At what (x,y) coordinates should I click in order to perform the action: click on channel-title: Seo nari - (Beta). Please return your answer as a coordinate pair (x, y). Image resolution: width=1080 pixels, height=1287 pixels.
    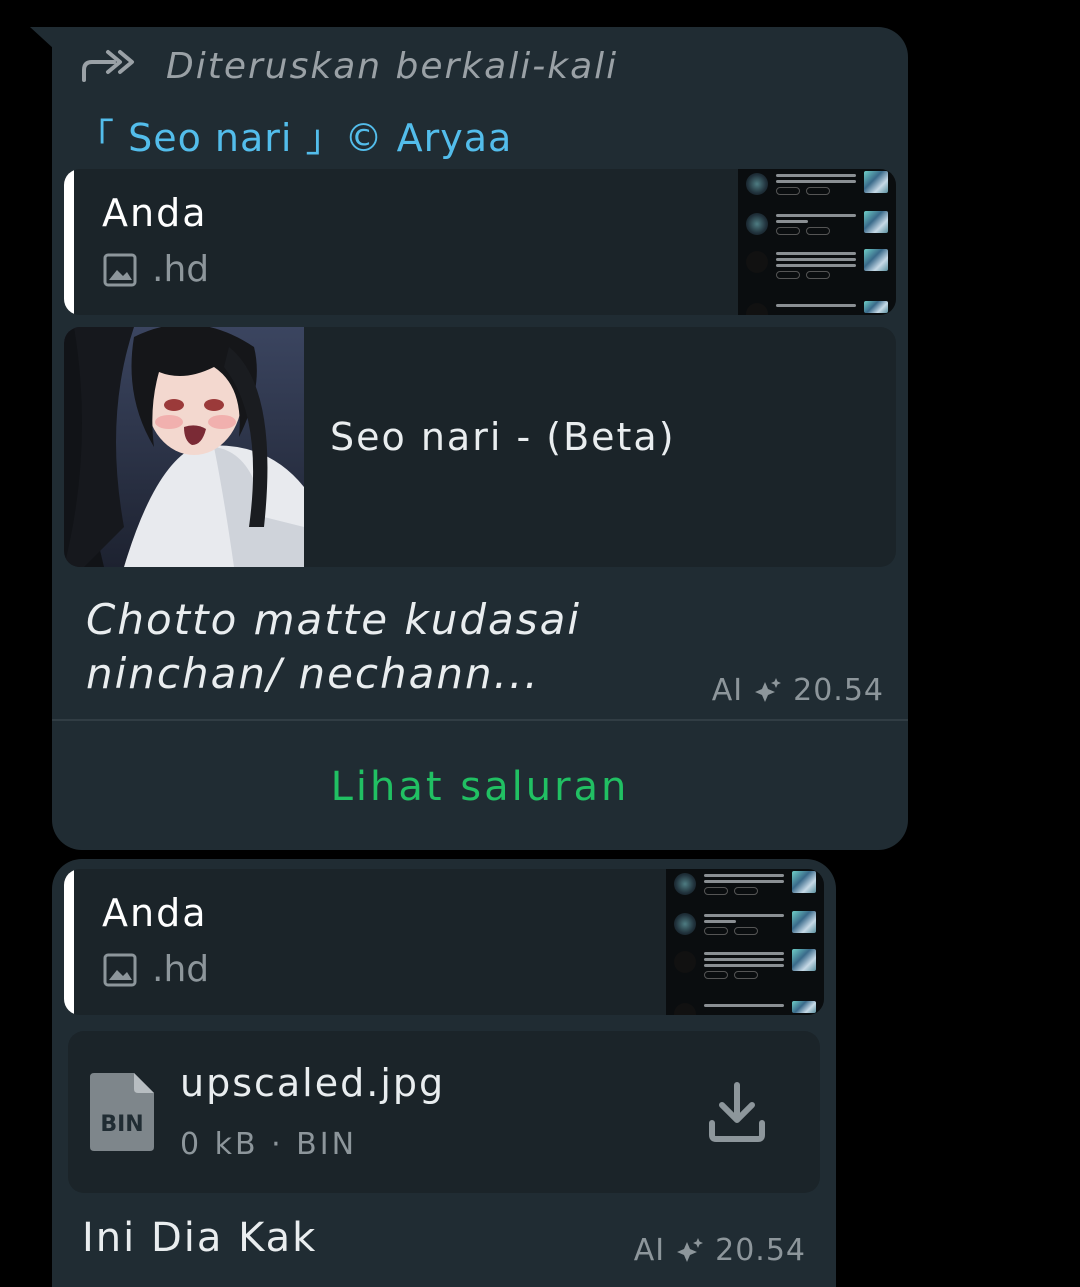
    Looking at the image, I should click on (503, 437).